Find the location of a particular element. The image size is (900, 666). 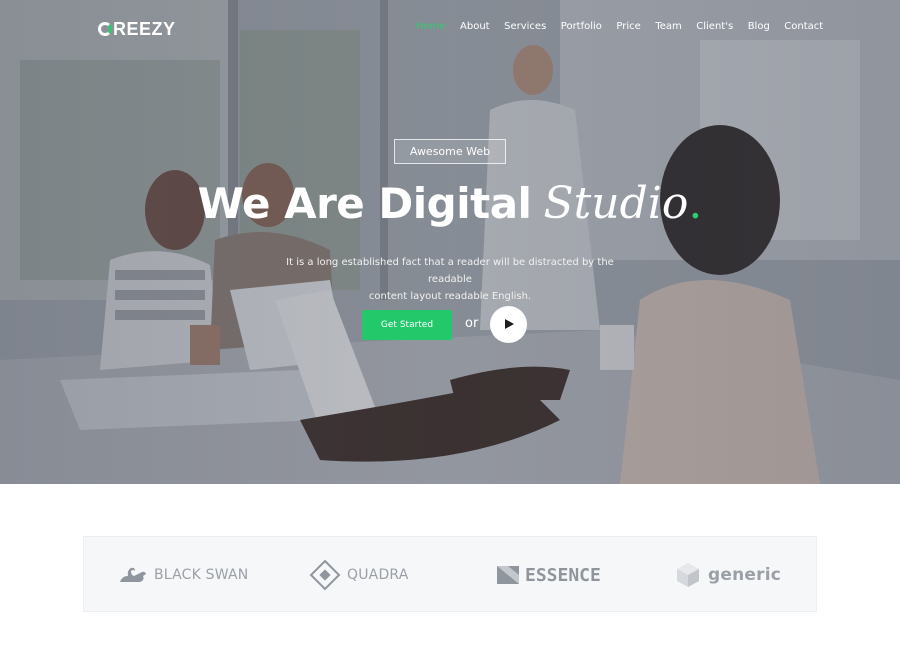

or-label: or is located at coordinates (472, 323).